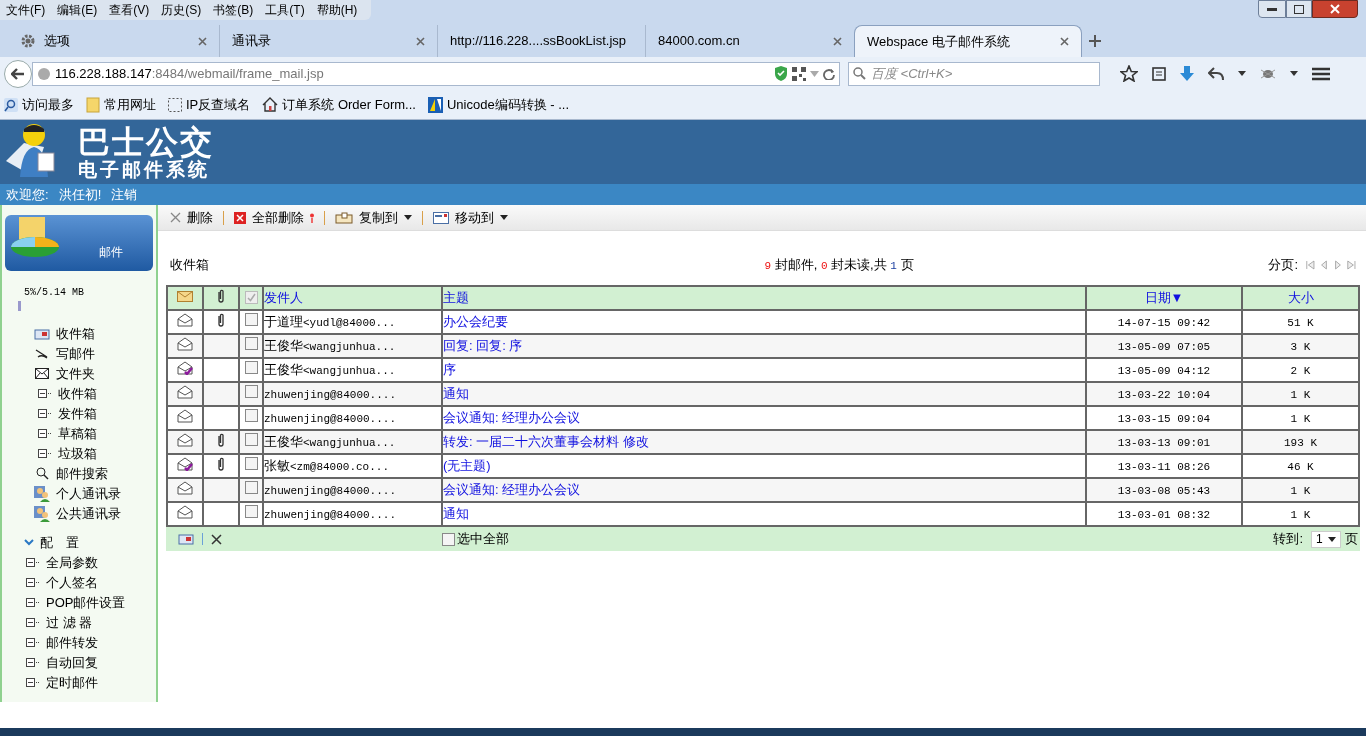 This screenshot has width=1366, height=736. What do you see at coordinates (72, 662) in the screenshot?
I see `nav-item: 自动回复` at bounding box center [72, 662].